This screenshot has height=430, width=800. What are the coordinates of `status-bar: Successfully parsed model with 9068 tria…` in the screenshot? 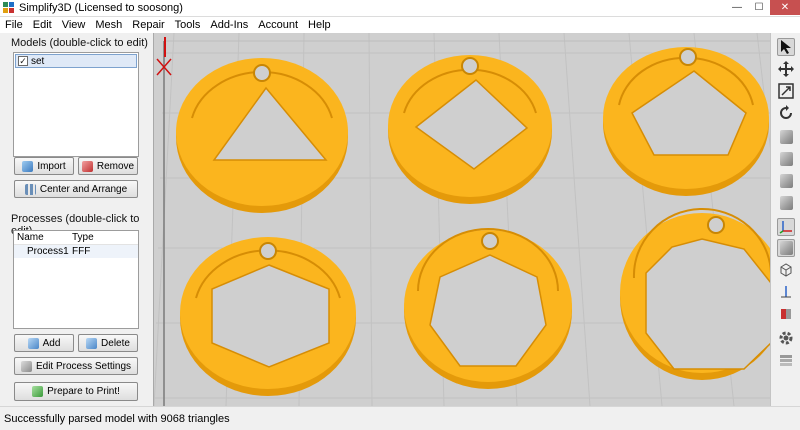 It's located at (400, 418).